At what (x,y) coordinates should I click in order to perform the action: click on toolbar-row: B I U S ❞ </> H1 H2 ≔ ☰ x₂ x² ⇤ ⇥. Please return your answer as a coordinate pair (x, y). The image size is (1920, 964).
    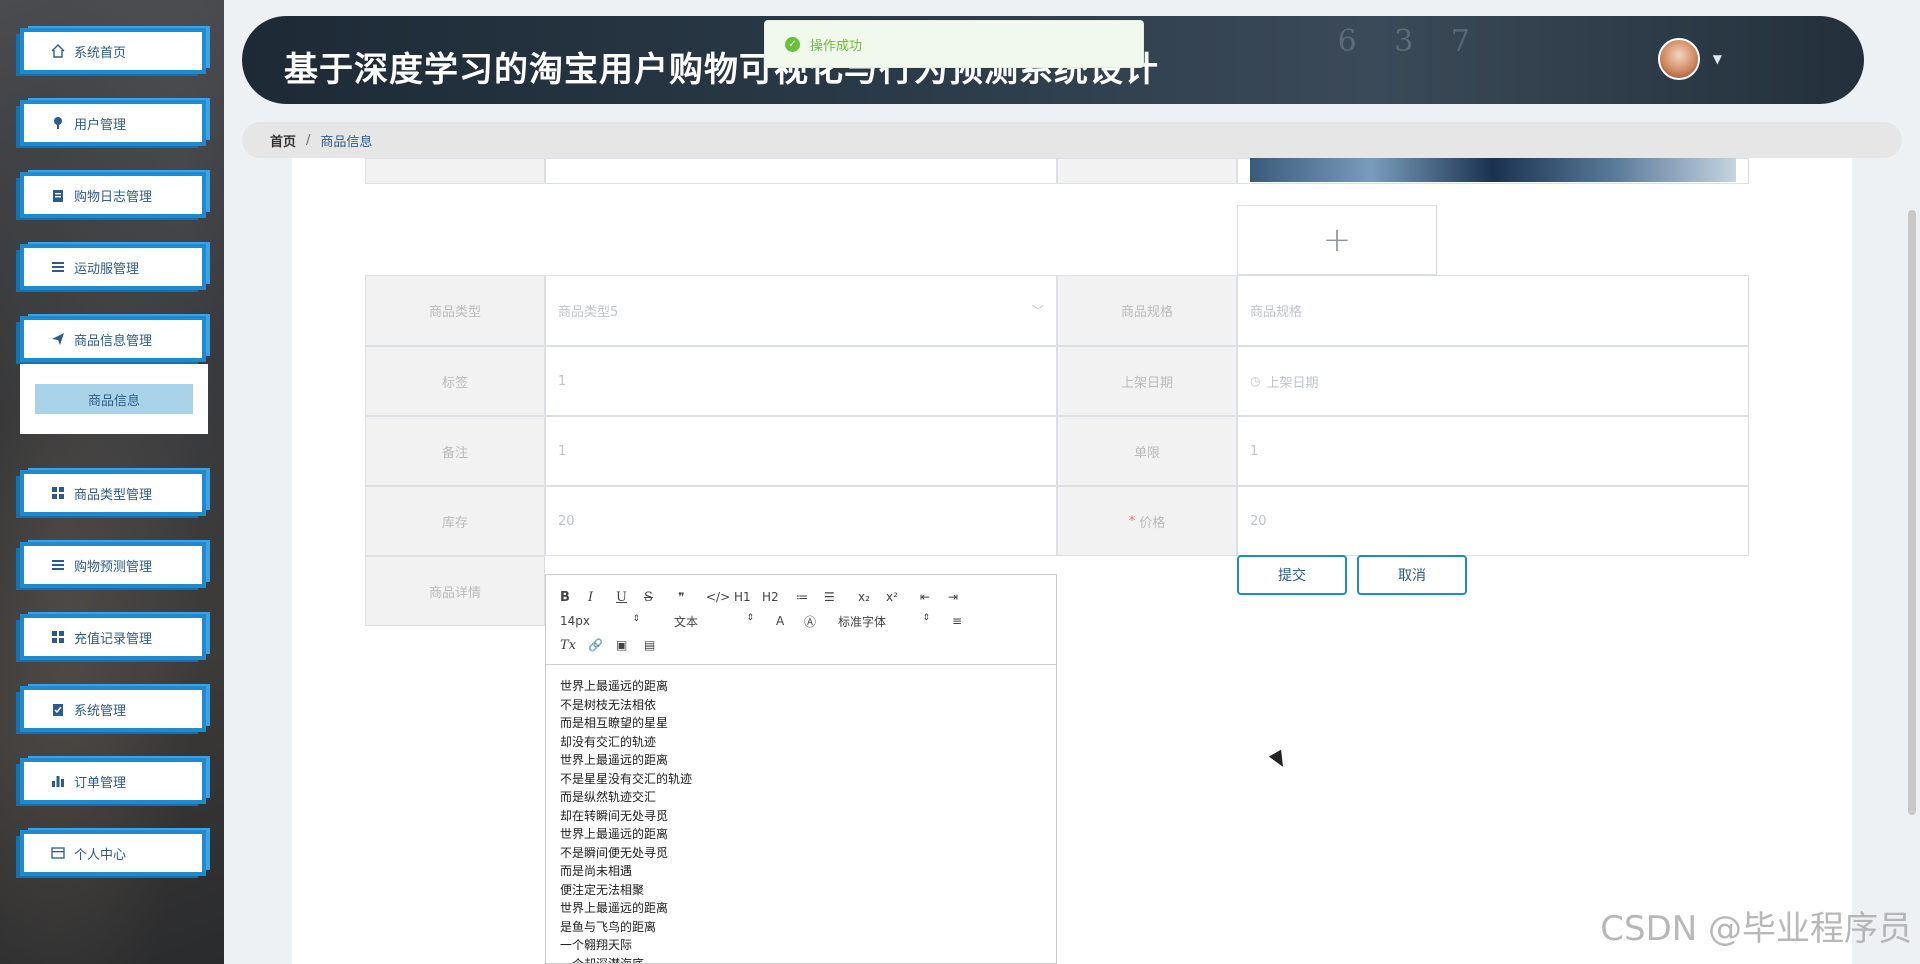
    Looking at the image, I should click on (801, 597).